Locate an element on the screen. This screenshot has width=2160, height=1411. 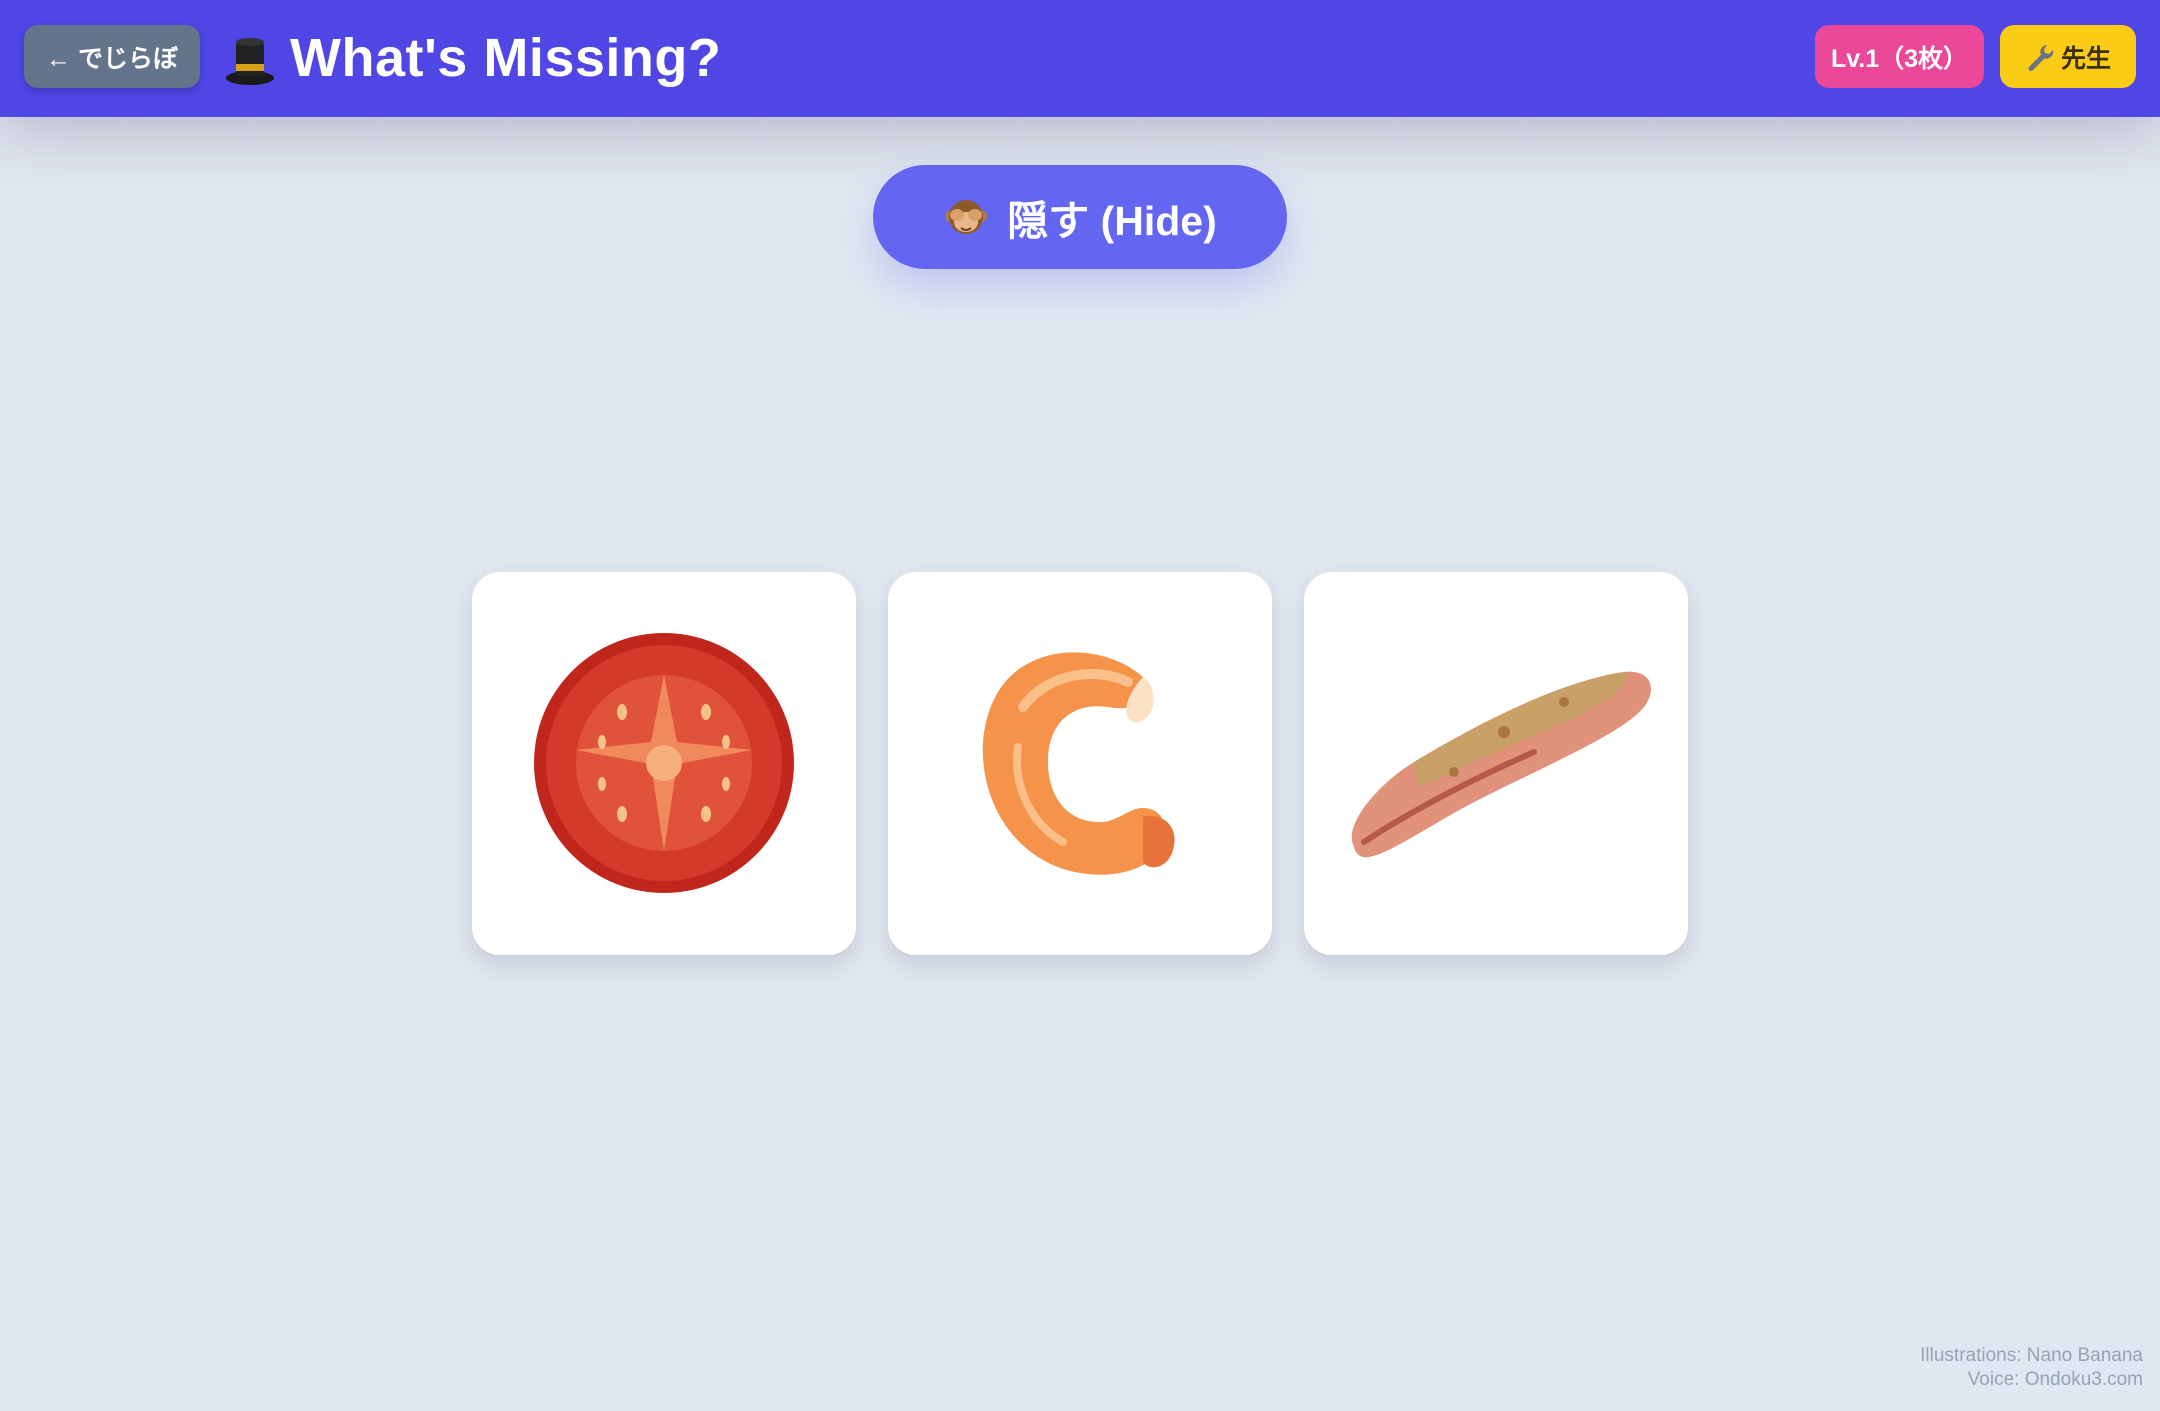
top-hat-icon is located at coordinates (250, 61).